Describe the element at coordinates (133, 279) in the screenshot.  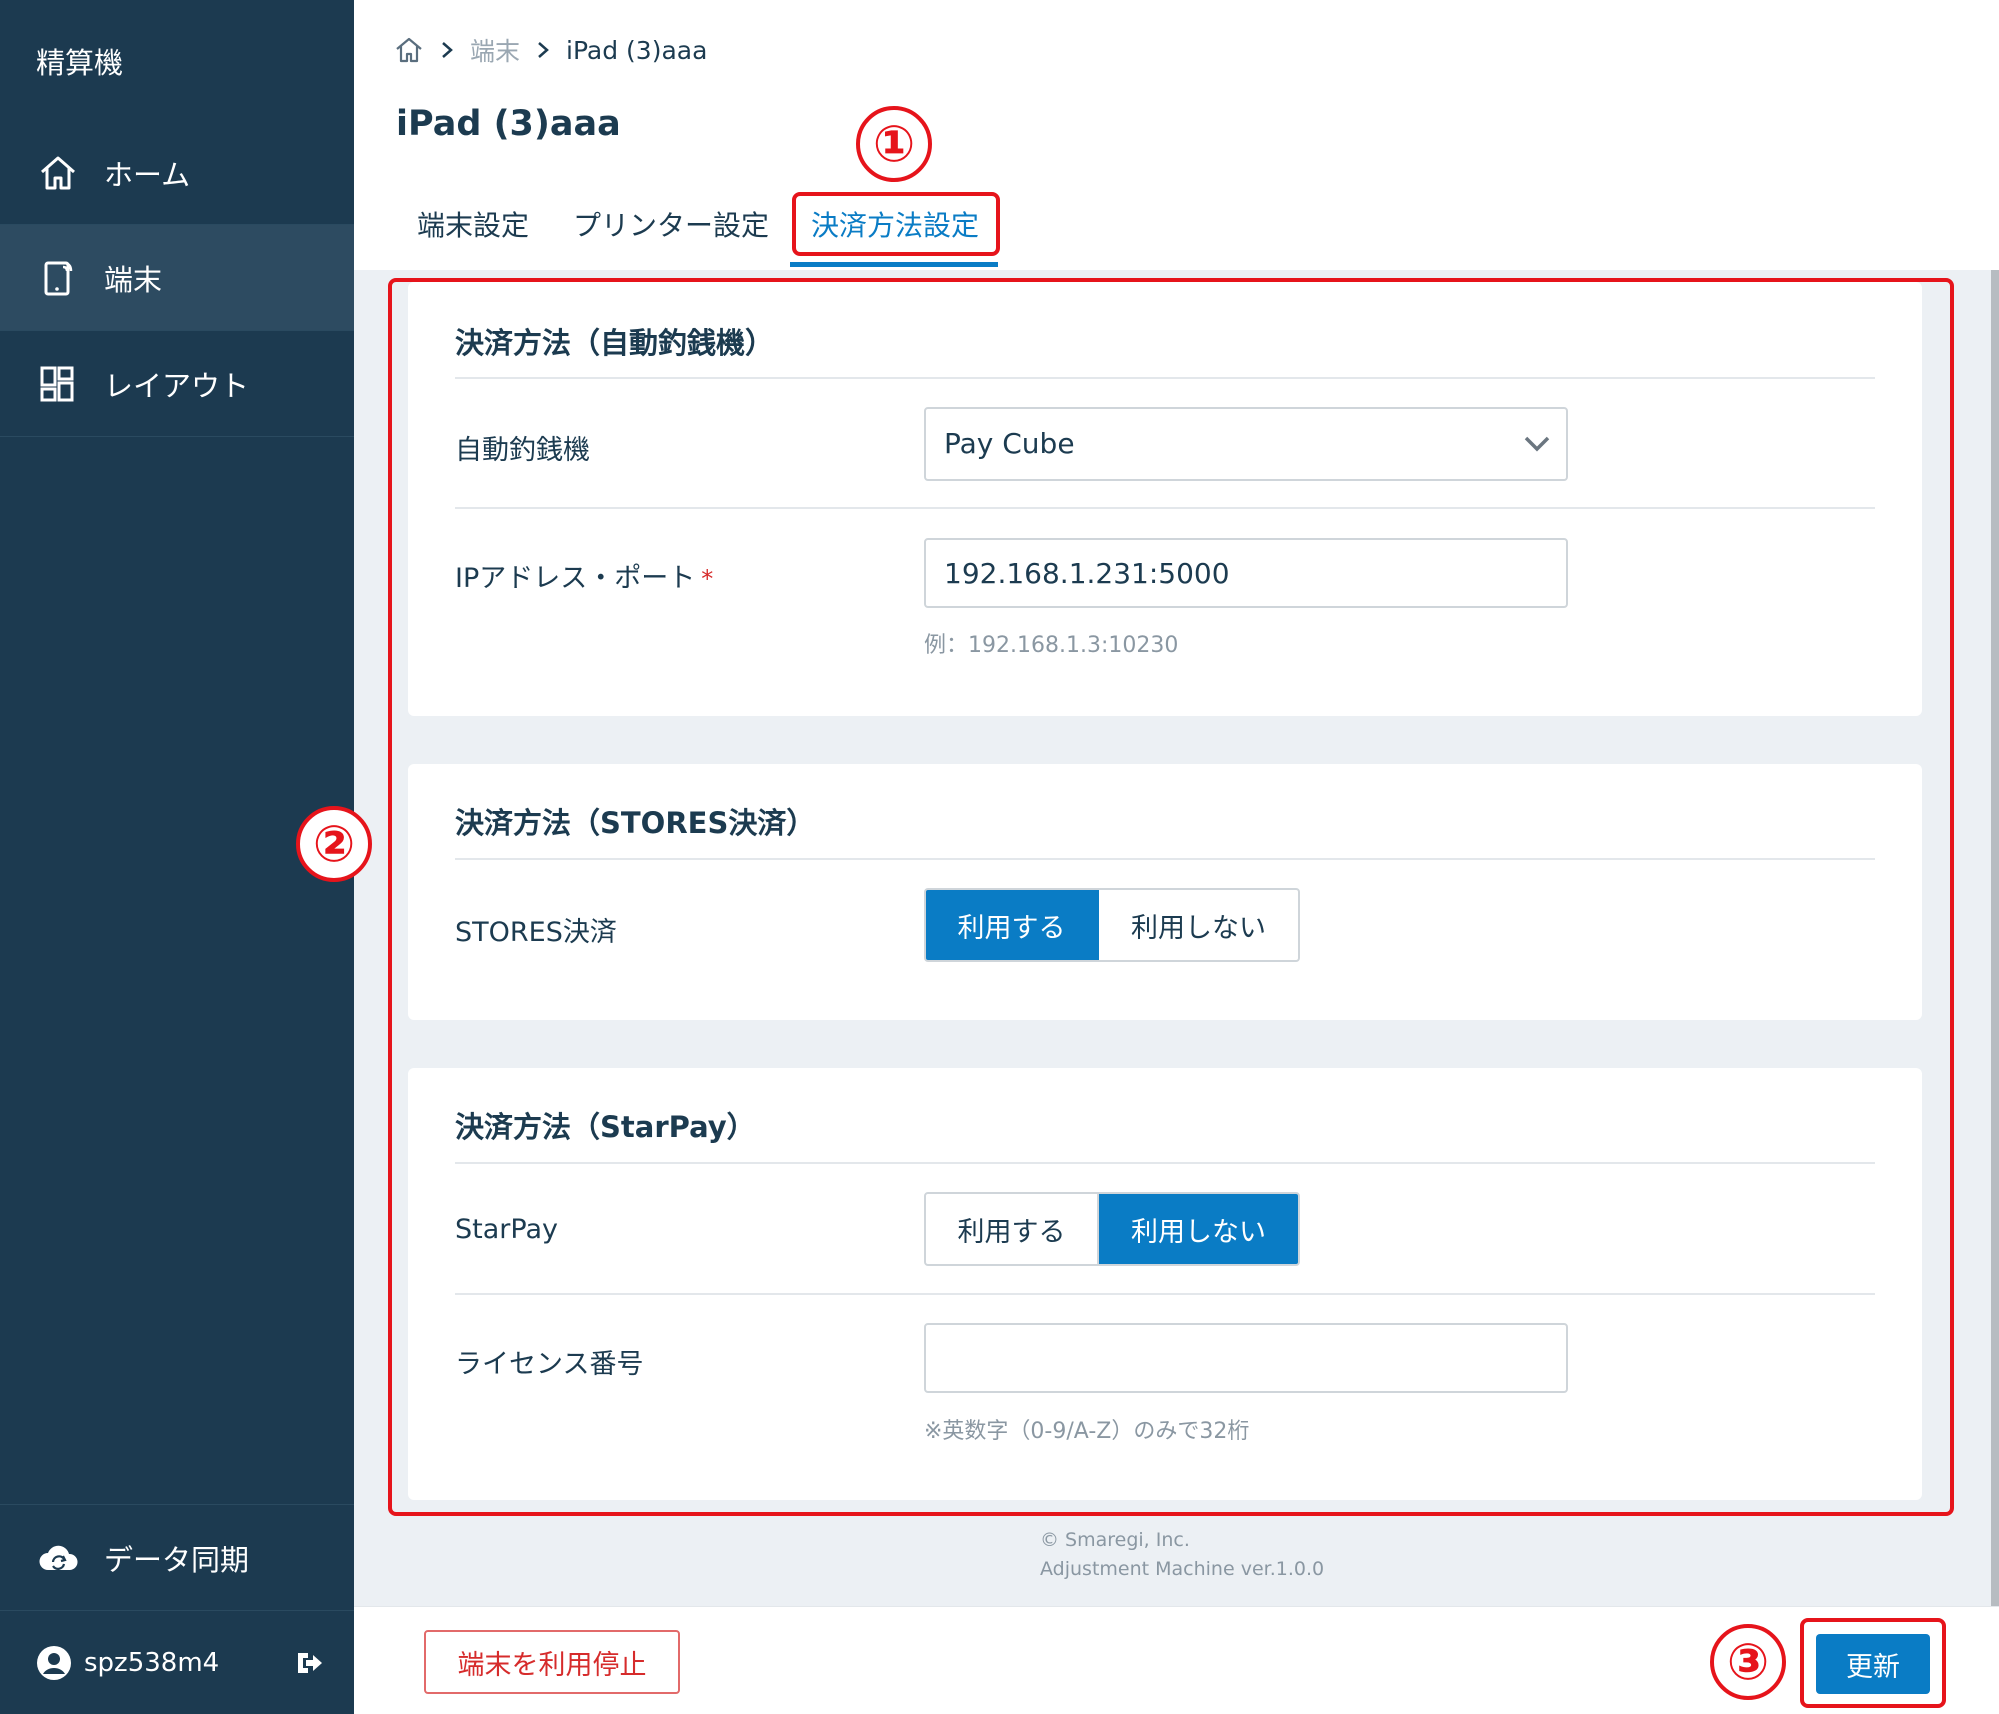
I see `sidebar-item-label: 端末` at that location.